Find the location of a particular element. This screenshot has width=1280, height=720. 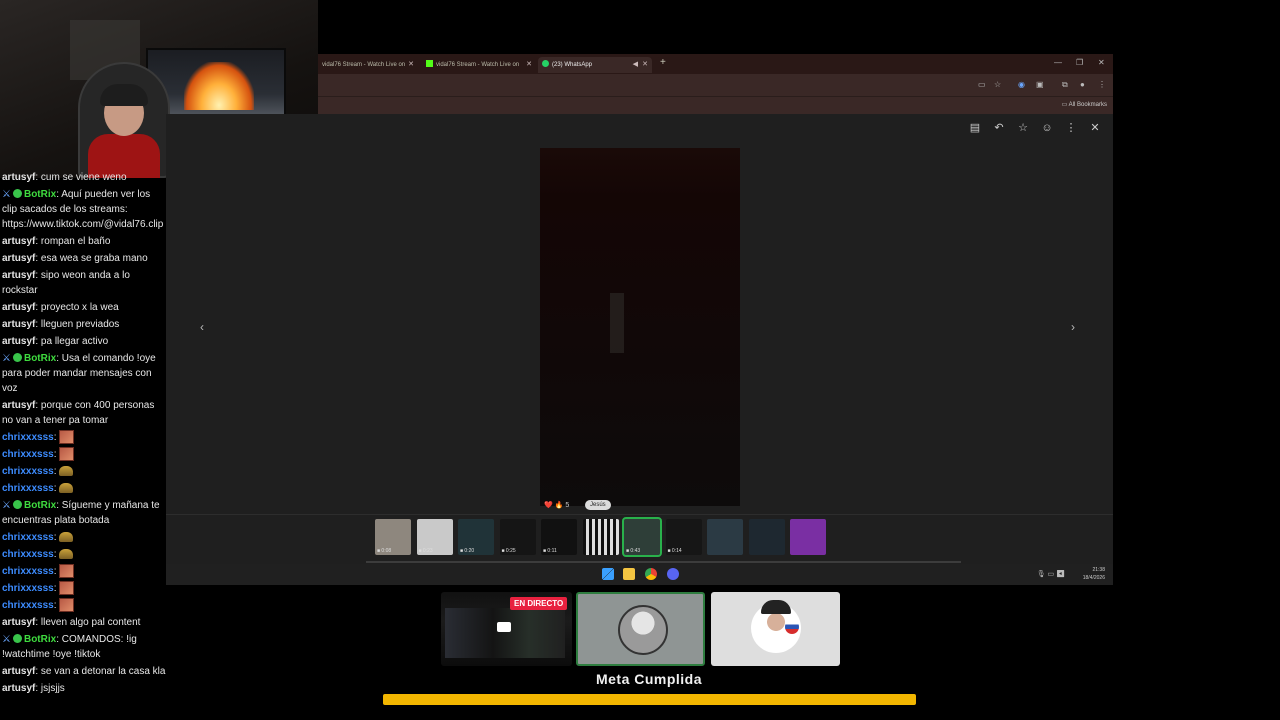

chat-text: proyecto x la wea is located at coordinates (79, 307).